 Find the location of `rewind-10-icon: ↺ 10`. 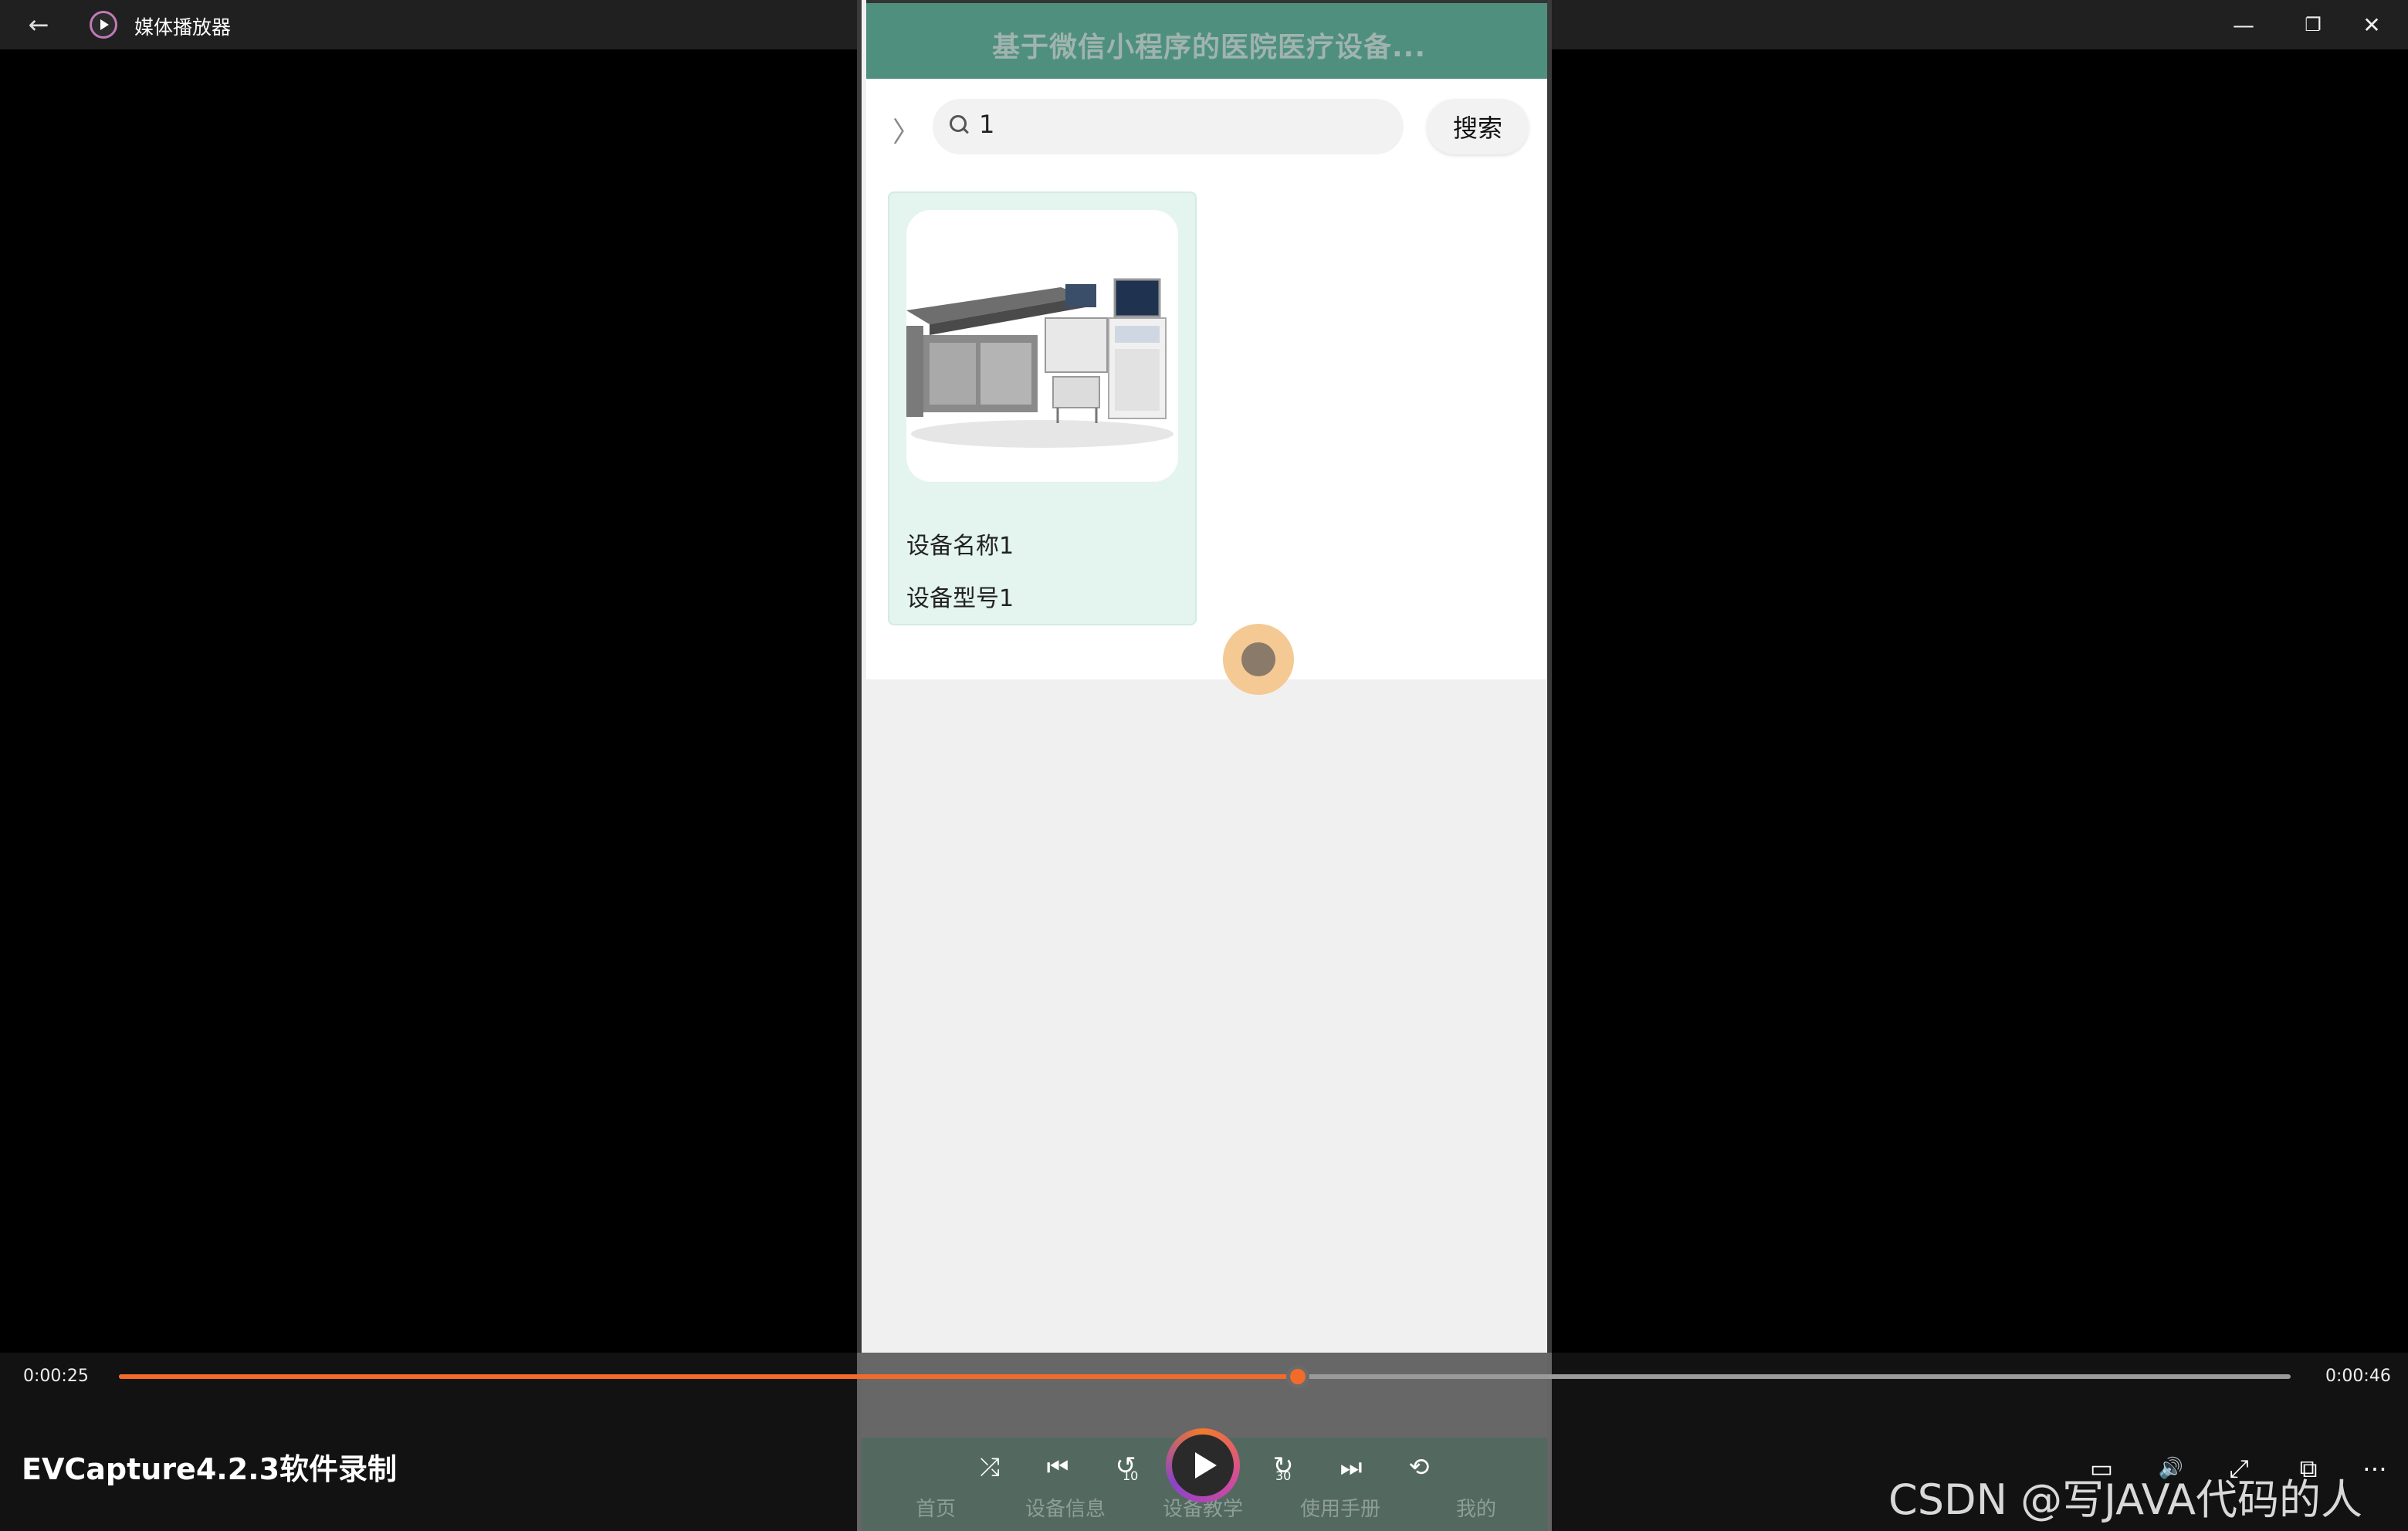

rewind-10-icon: ↺ 10 is located at coordinates (1125, 1465).